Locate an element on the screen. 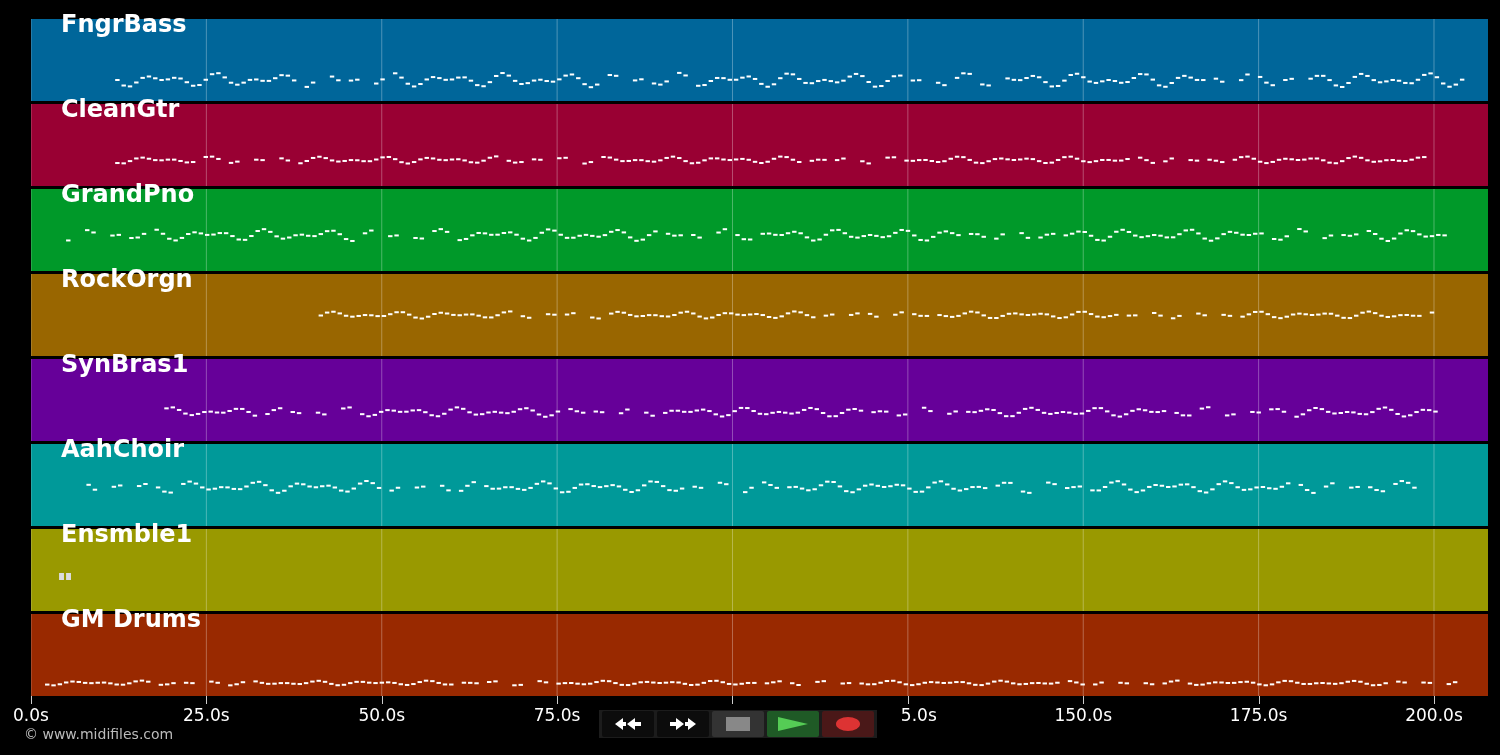 This screenshot has height=755, width=1500. axis-label: 200.0s is located at coordinates (1434, 715).